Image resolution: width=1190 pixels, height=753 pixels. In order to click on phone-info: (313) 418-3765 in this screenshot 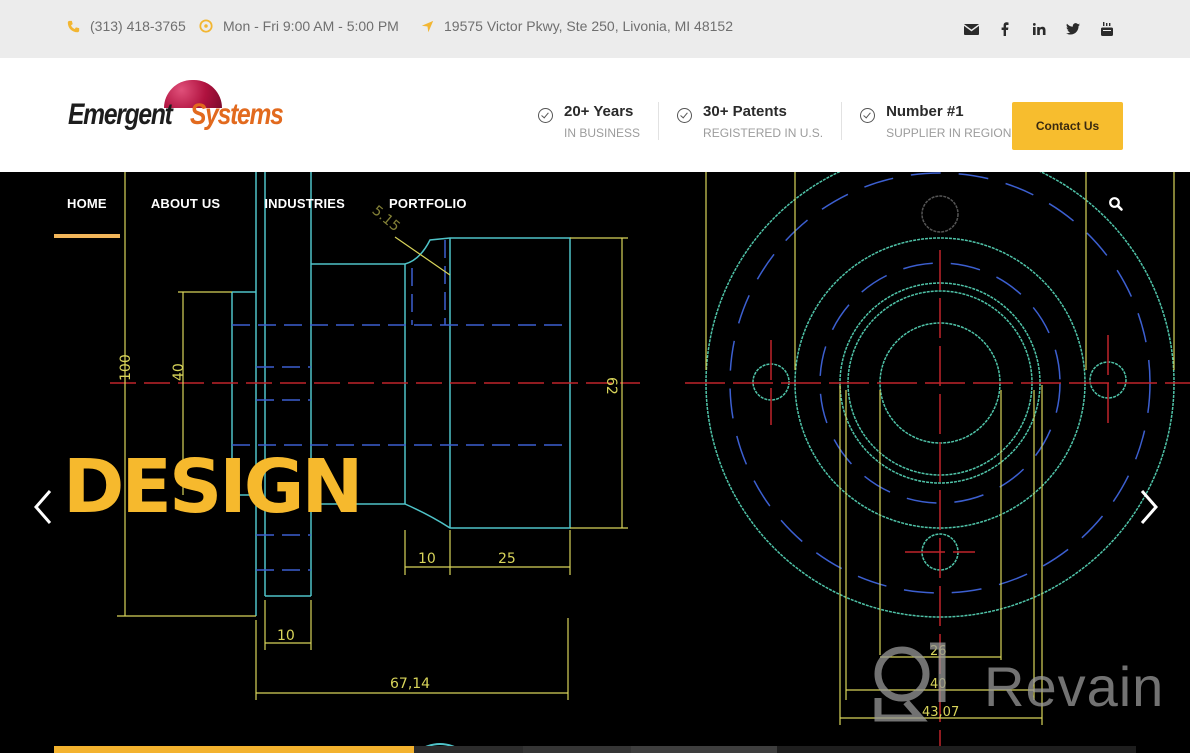, I will do `click(126, 26)`.